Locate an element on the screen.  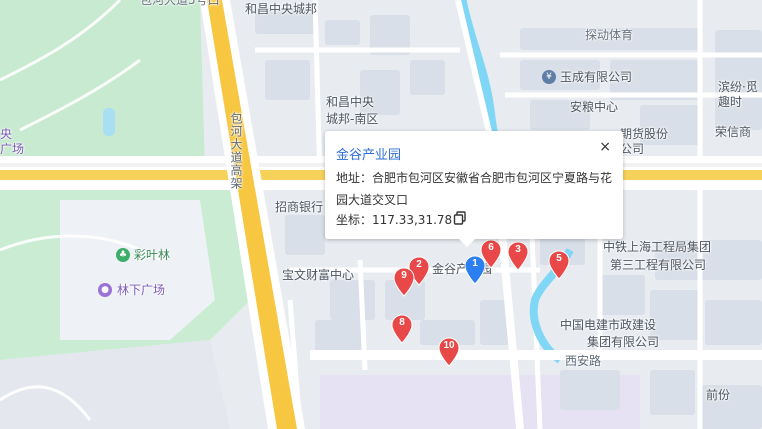
poi-anliang: 安粮中心 is located at coordinates (594, 107).